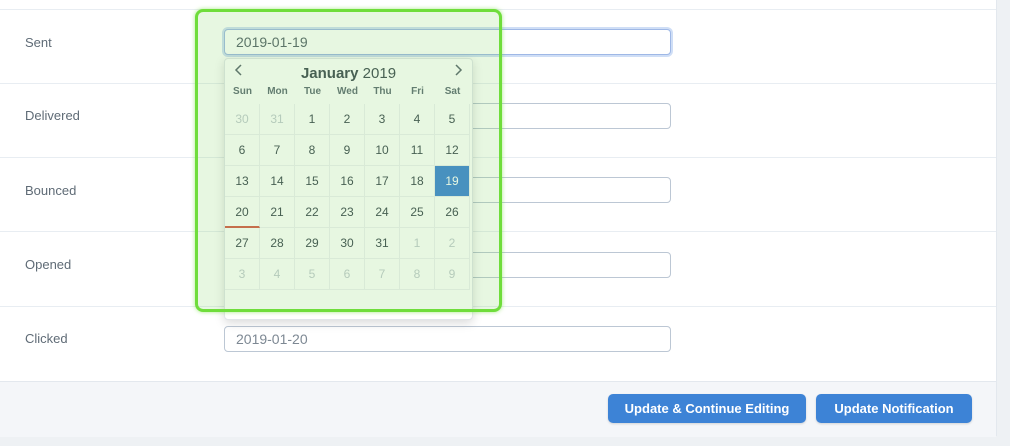  I want to click on calendar-day: 25, so click(417, 212).